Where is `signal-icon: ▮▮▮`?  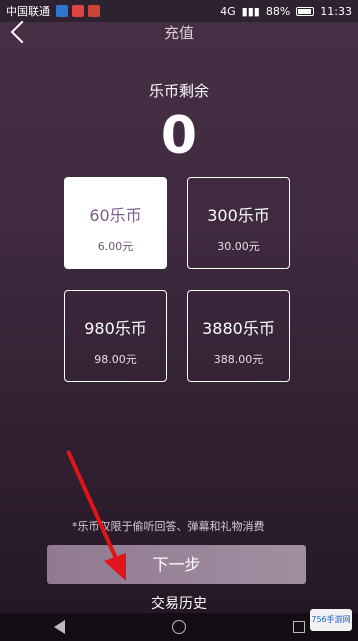 signal-icon: ▮▮▮ is located at coordinates (250, 11).